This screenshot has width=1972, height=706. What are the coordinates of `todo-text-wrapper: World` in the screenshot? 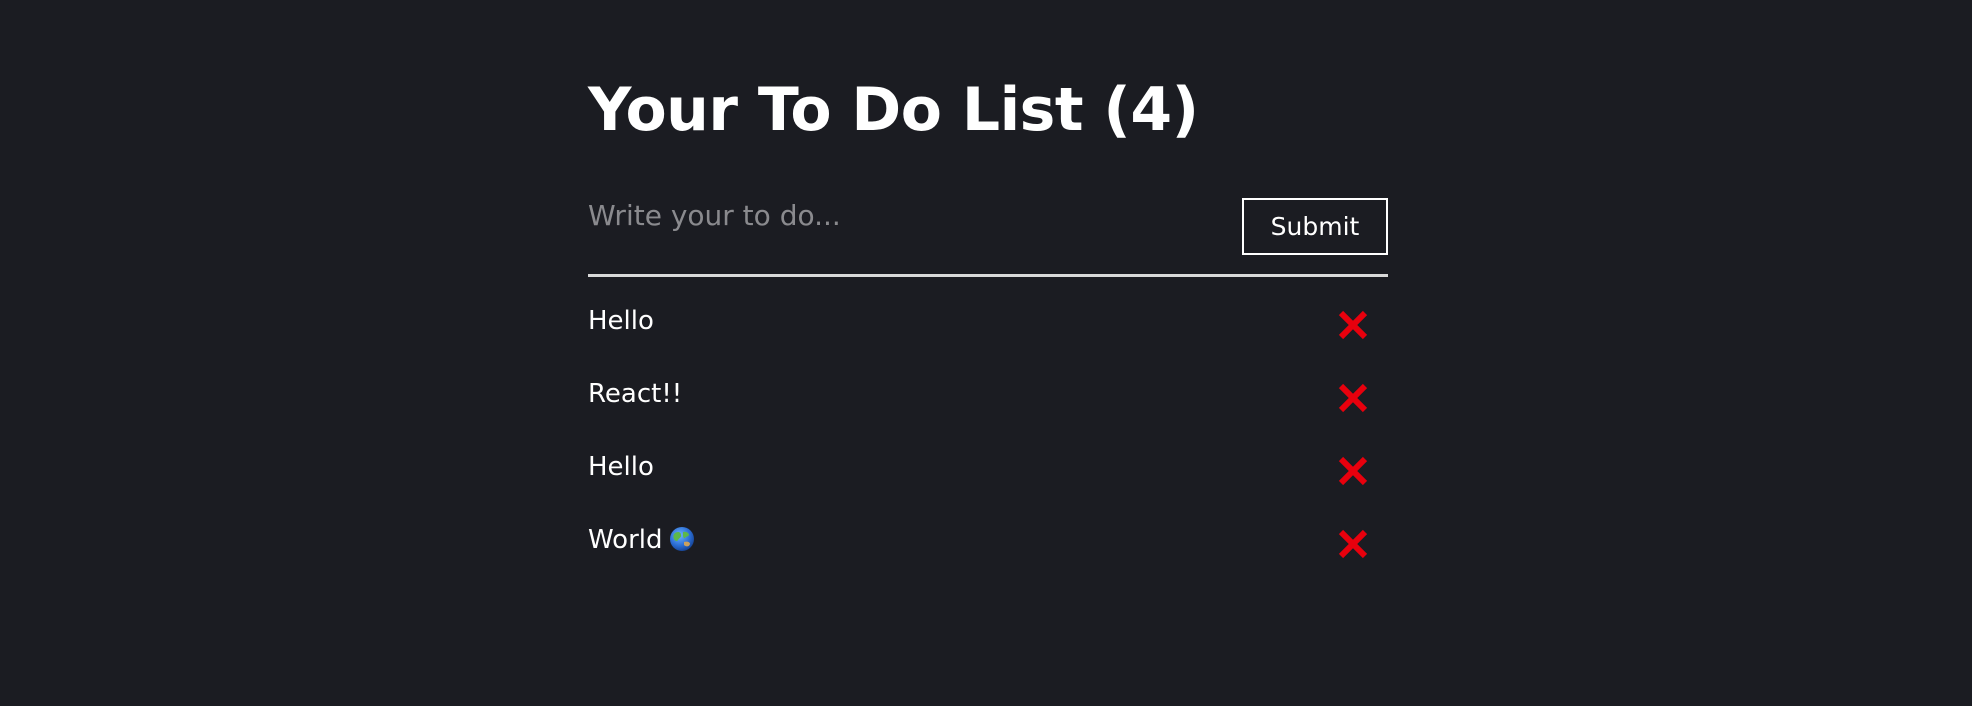 It's located at (641, 540).